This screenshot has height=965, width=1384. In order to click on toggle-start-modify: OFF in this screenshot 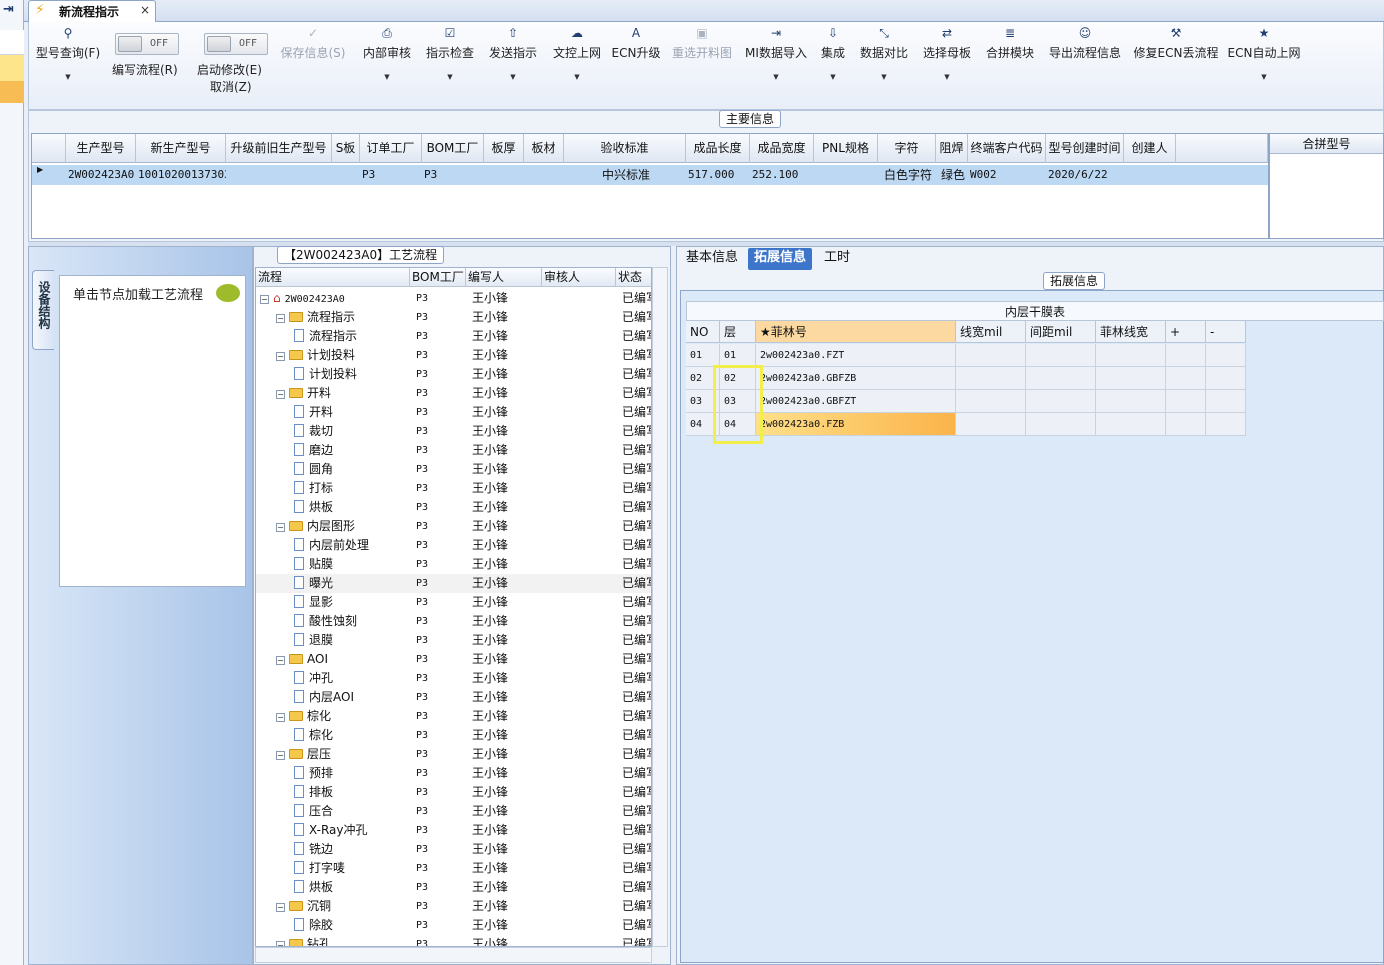, I will do `click(236, 44)`.